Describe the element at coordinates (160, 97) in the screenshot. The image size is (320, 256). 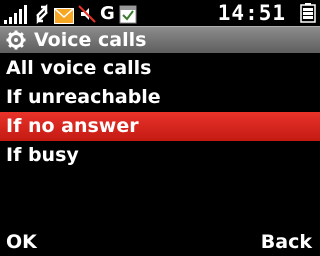
I see `menu-item-if-unreachable: If unreachable` at that location.